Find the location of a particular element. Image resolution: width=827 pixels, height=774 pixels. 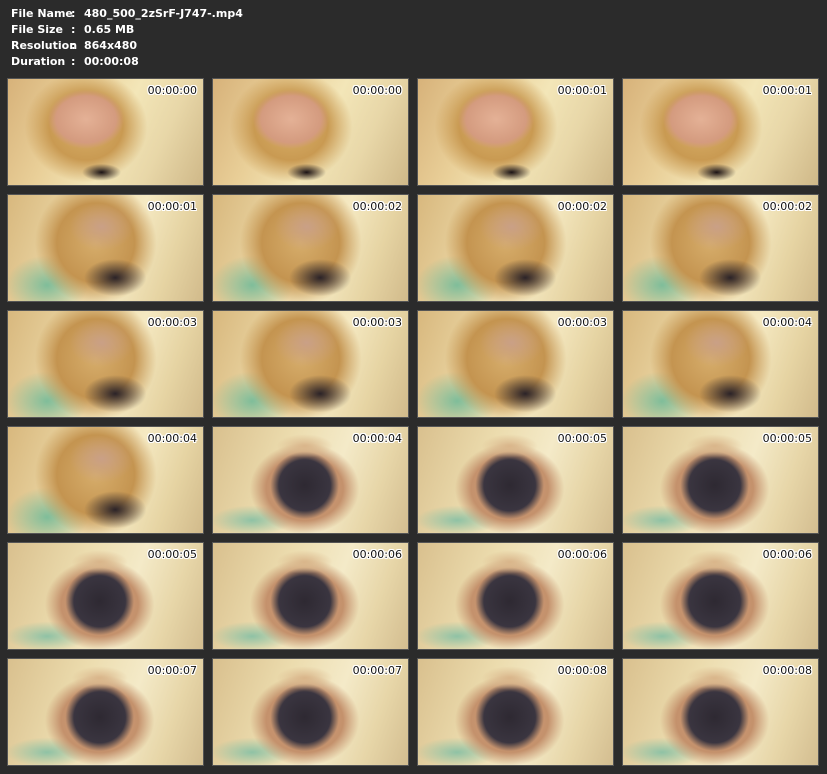

info-row-file-name: File Name : 480_500_2zSrF-J747-.mp4 is located at coordinates (127, 14).